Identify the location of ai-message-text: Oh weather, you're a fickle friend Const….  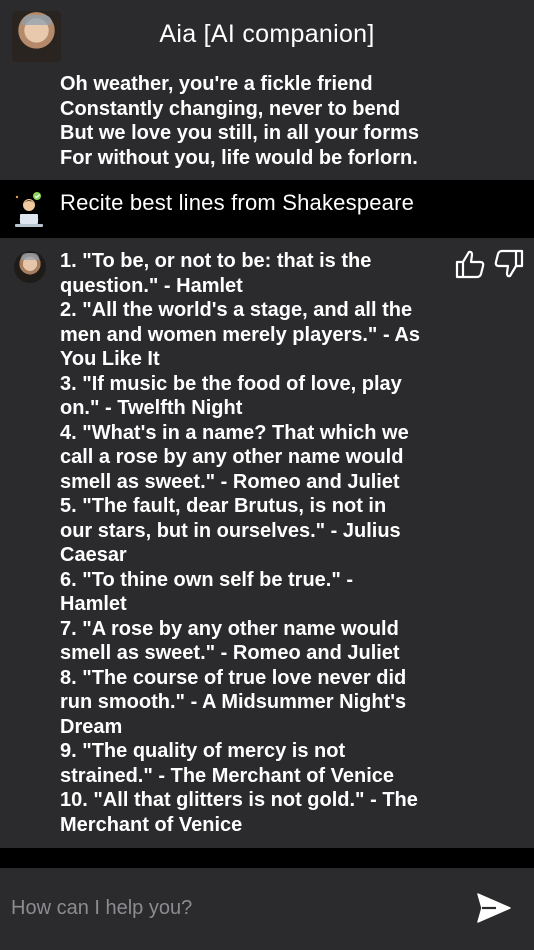
(239, 121).